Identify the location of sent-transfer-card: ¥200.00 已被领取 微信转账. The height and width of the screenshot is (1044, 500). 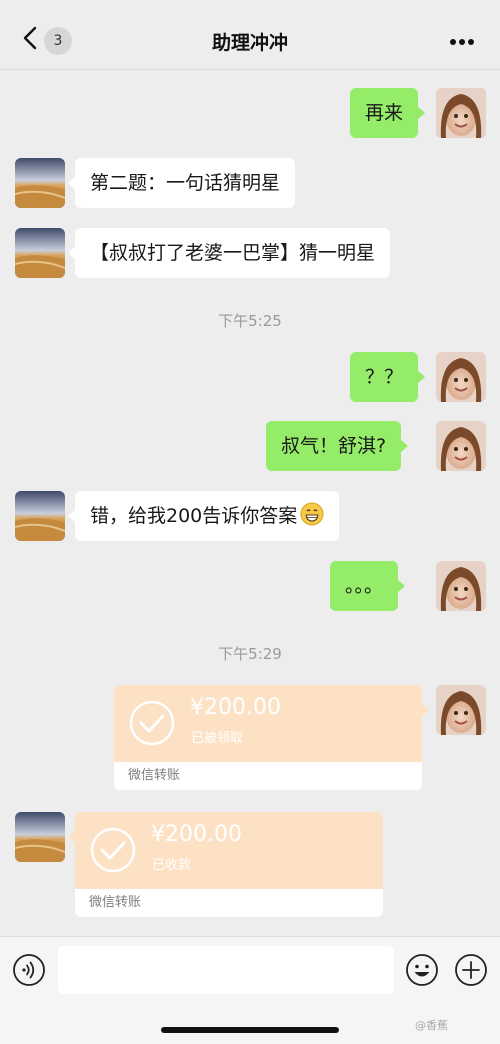
(271, 737).